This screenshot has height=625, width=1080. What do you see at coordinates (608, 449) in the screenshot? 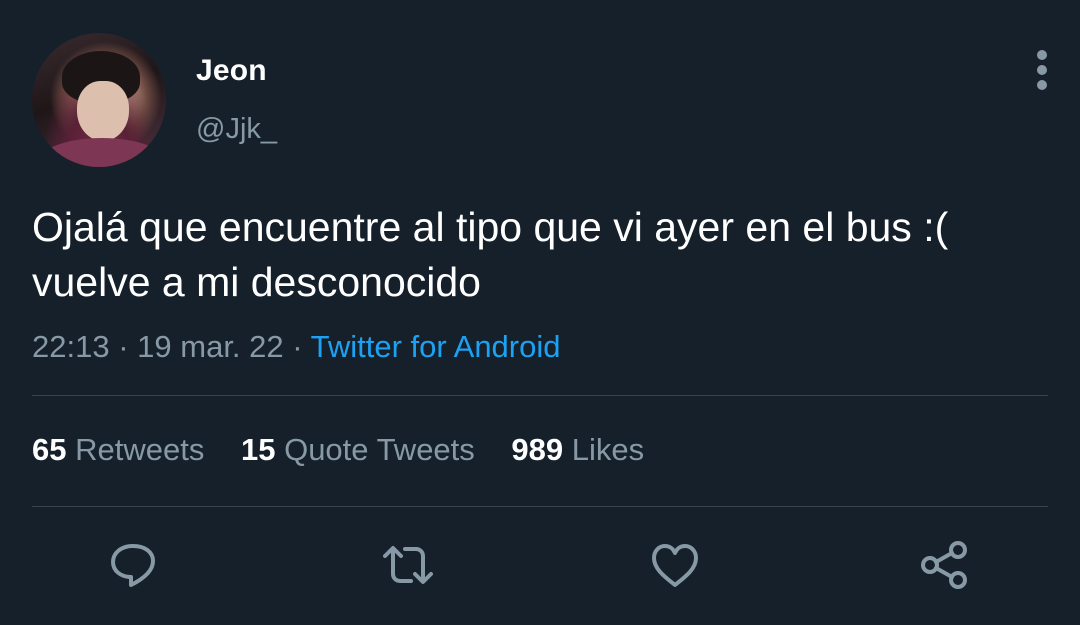
I see `likes-label: Likes` at bounding box center [608, 449].